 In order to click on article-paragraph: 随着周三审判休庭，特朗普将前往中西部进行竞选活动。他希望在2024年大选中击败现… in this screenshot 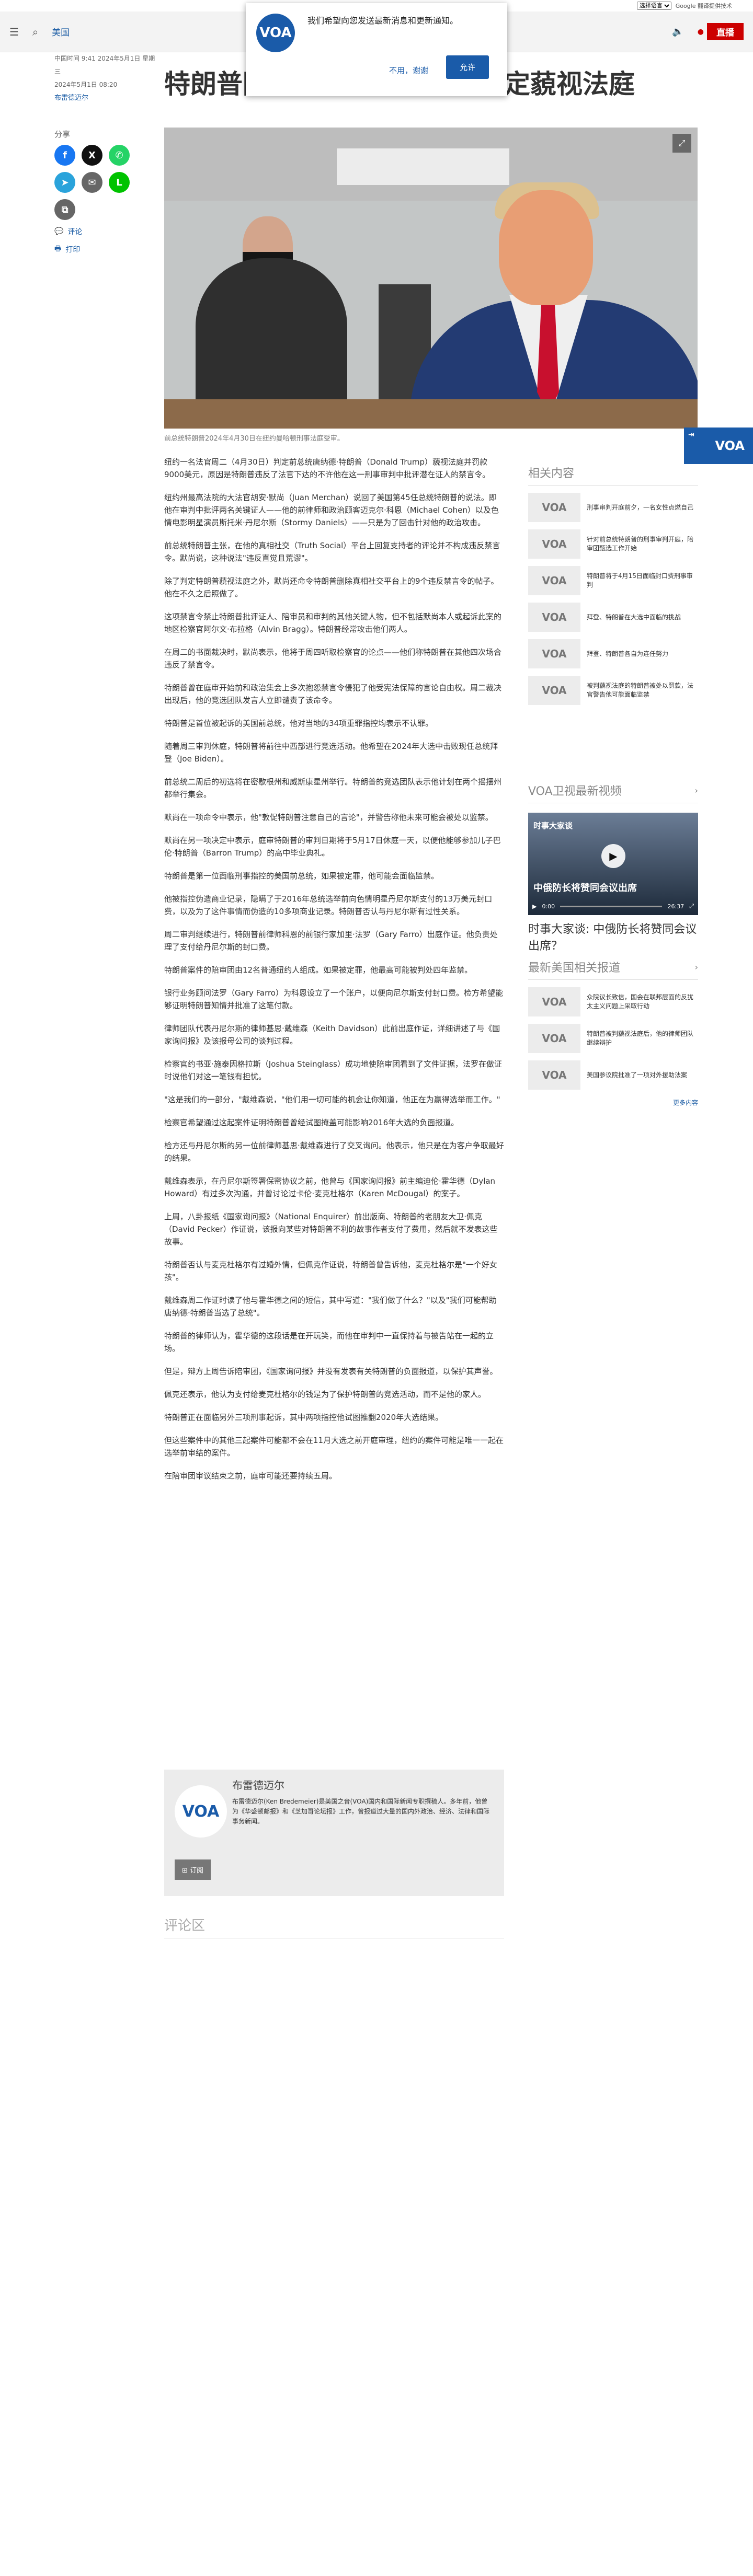, I will do `click(331, 753)`.